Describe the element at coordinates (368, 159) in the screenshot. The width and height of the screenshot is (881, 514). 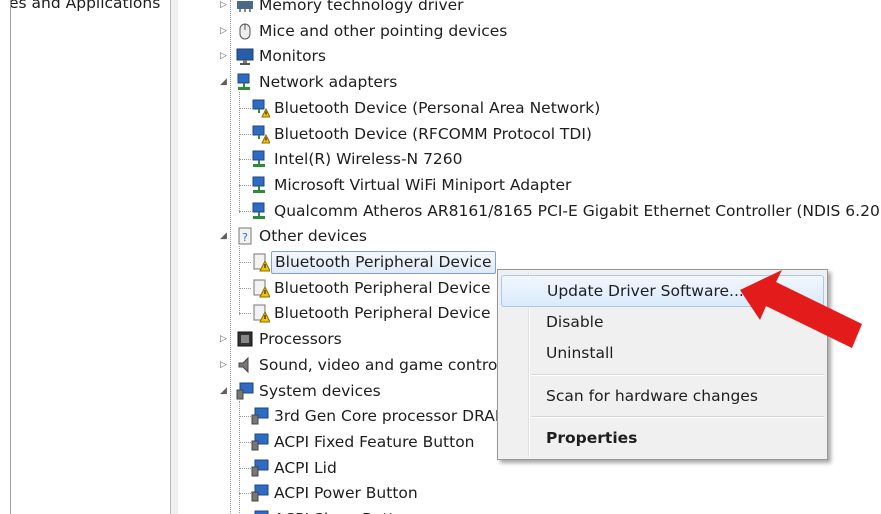
I see `tree-node-label: Intel(R) Wireless-N 7260` at that location.